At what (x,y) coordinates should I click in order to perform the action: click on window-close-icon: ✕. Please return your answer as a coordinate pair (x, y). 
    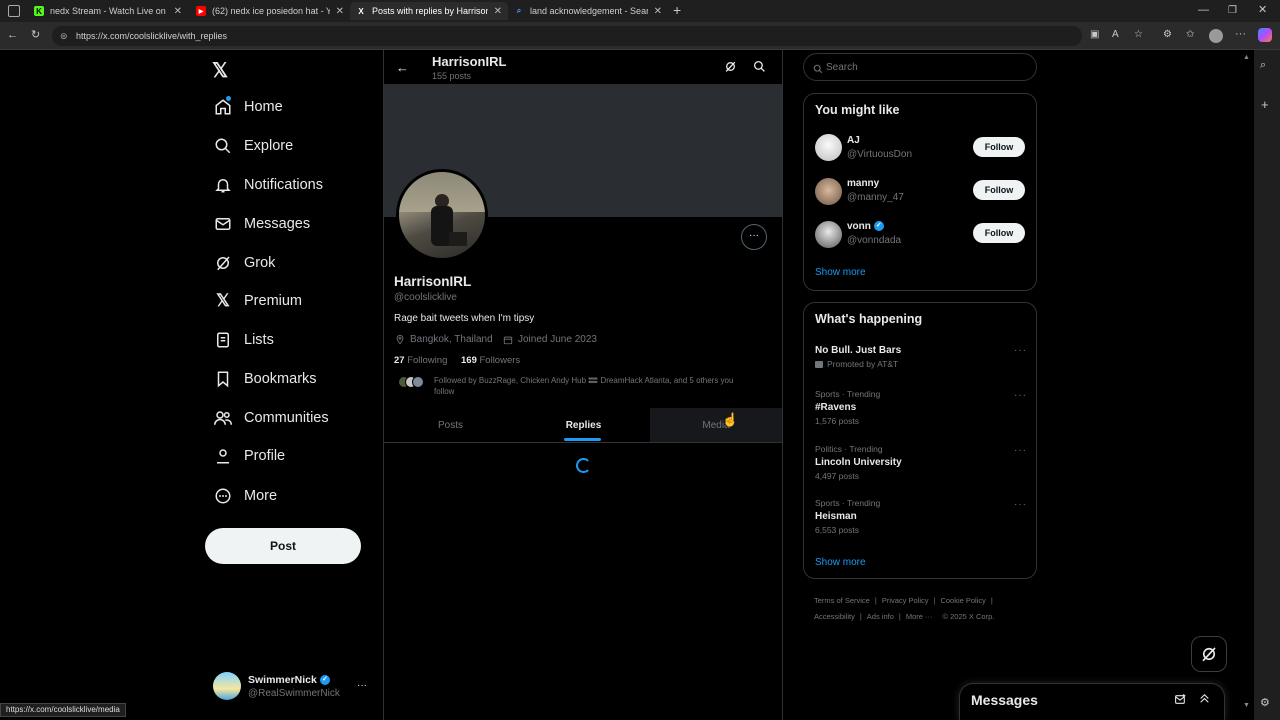
    Looking at the image, I should click on (1262, 10).